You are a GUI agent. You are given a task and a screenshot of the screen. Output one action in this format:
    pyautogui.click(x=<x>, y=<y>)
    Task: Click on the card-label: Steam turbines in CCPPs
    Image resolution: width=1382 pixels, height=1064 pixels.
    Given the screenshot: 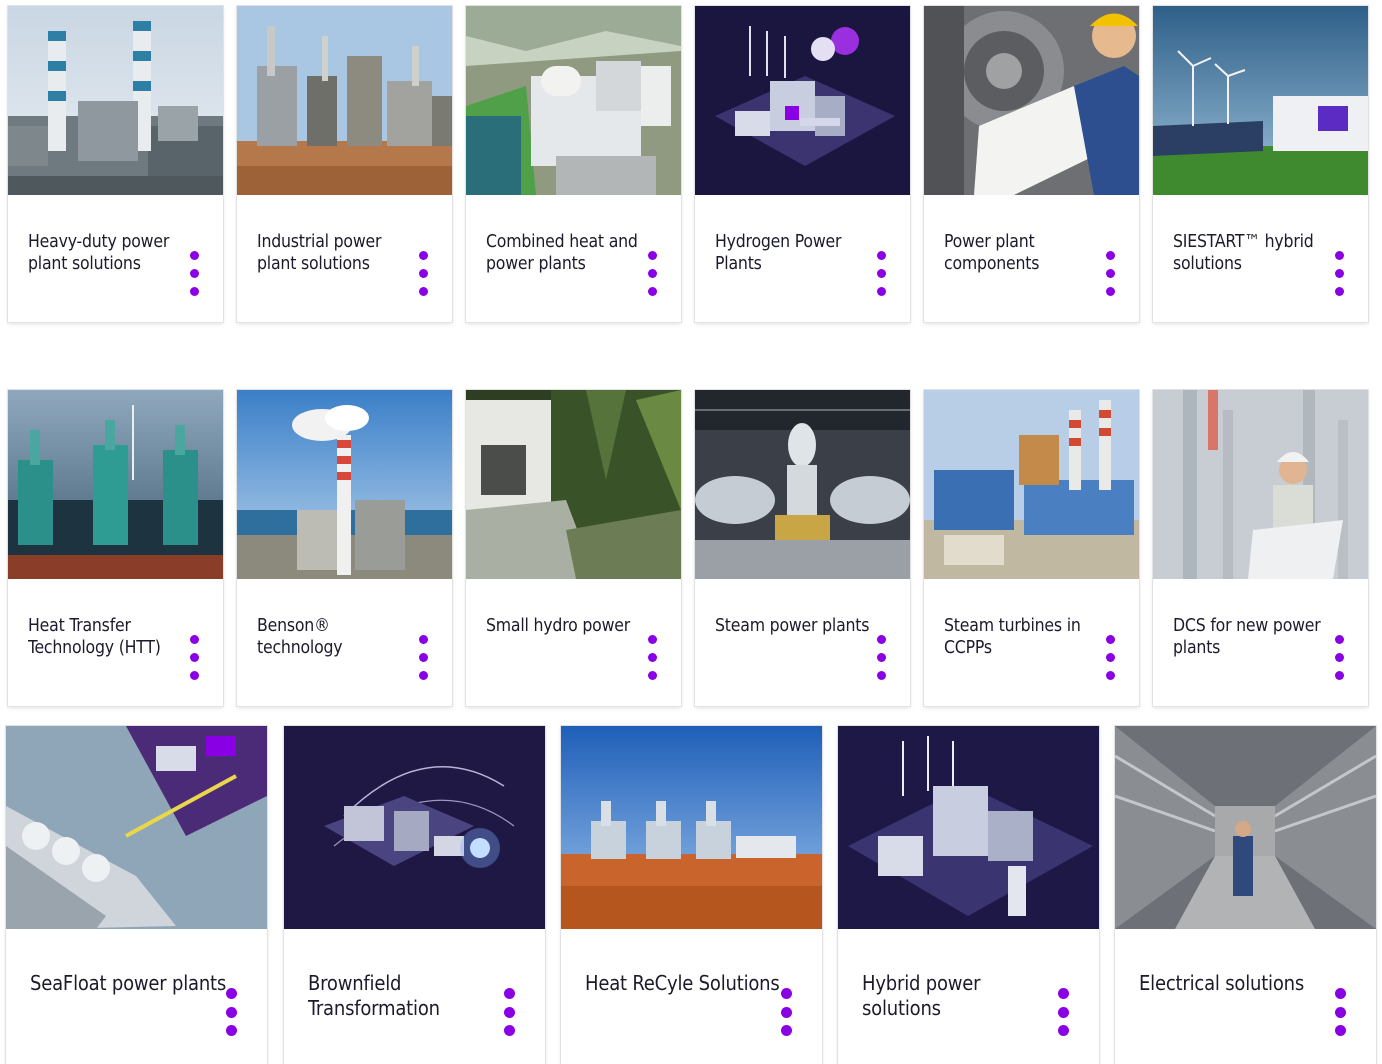 What is the action you would take?
    pyautogui.click(x=1012, y=637)
    